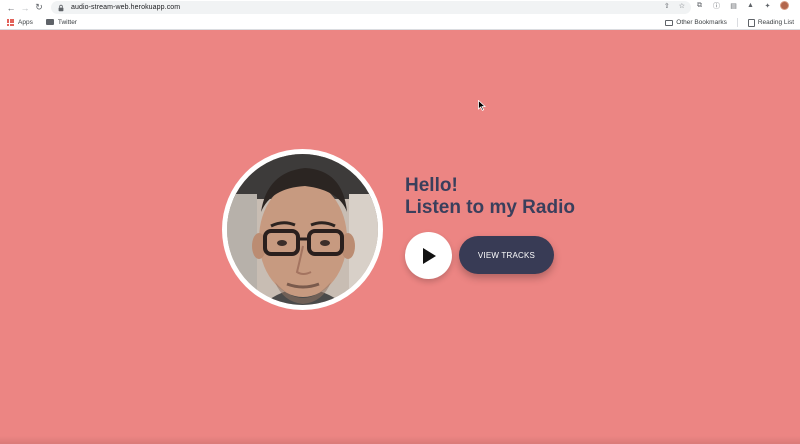 This screenshot has height=444, width=800. I want to click on hero-subtitle: Listen to my Radio, so click(490, 207).